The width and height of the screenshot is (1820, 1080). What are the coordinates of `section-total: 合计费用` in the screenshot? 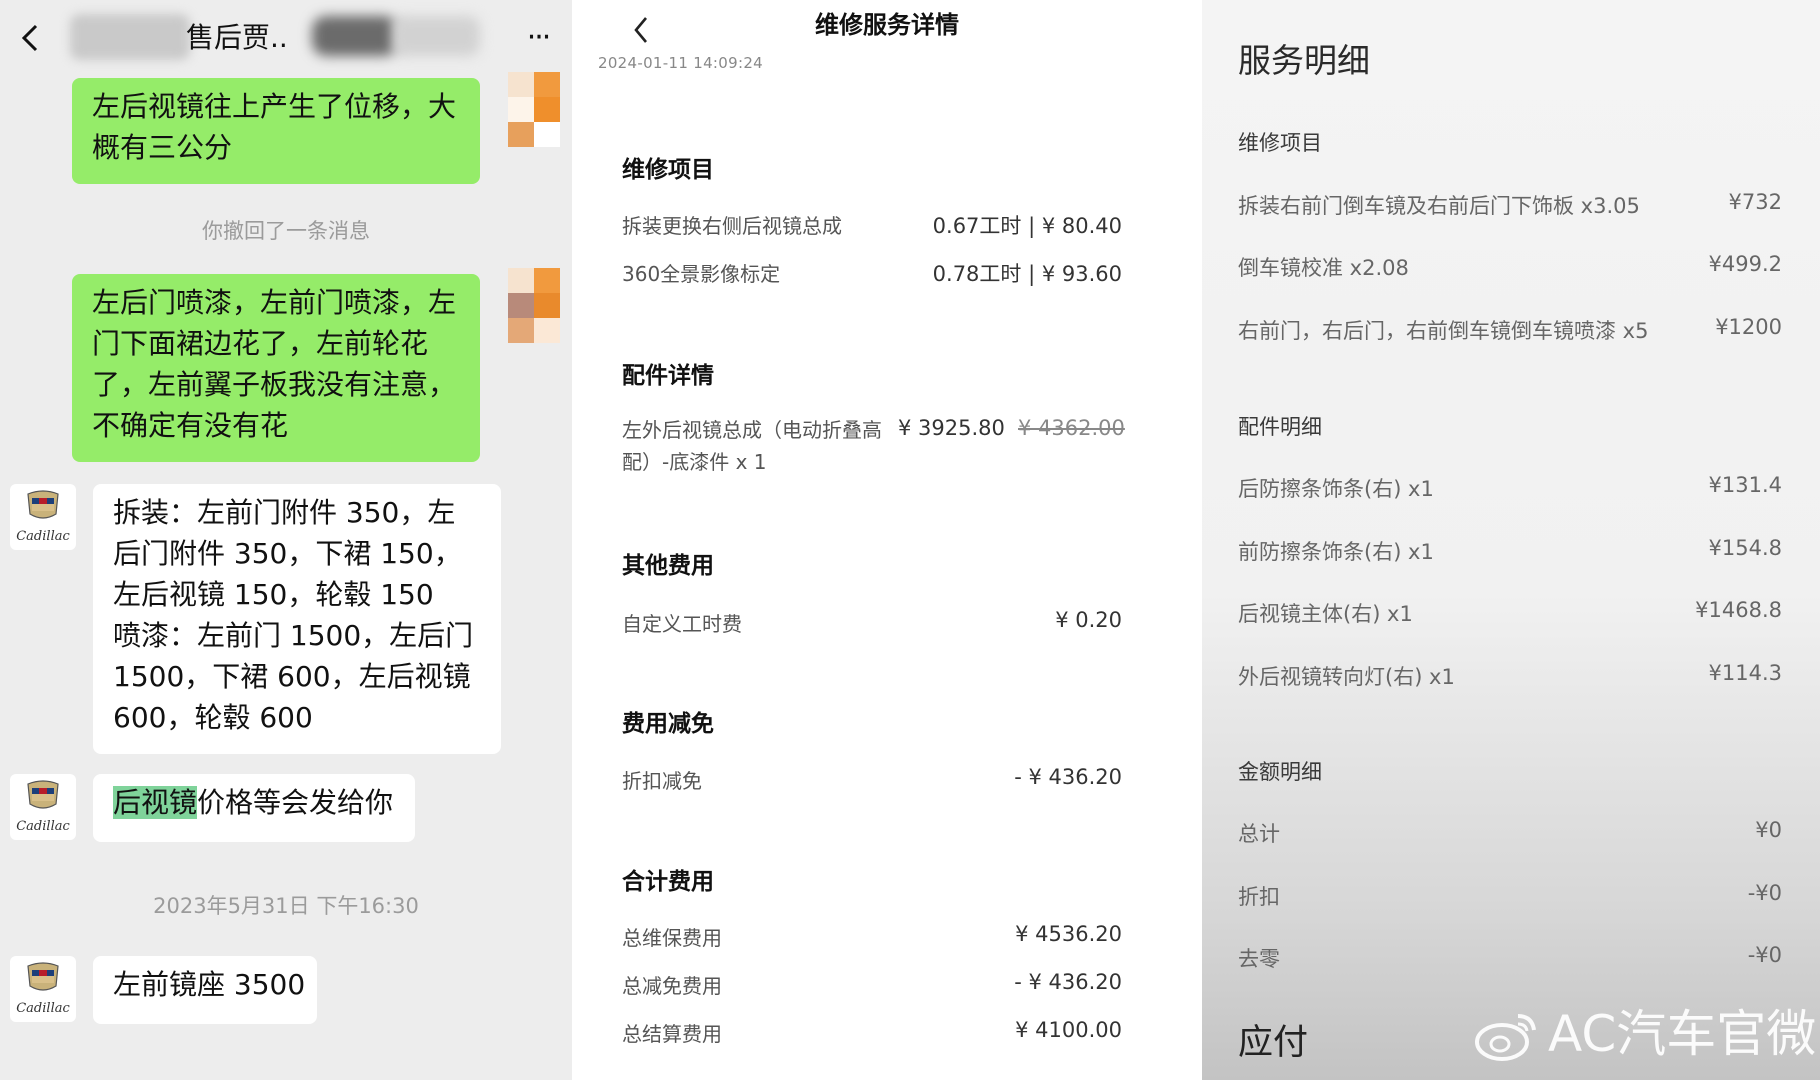 It's located at (668, 882).